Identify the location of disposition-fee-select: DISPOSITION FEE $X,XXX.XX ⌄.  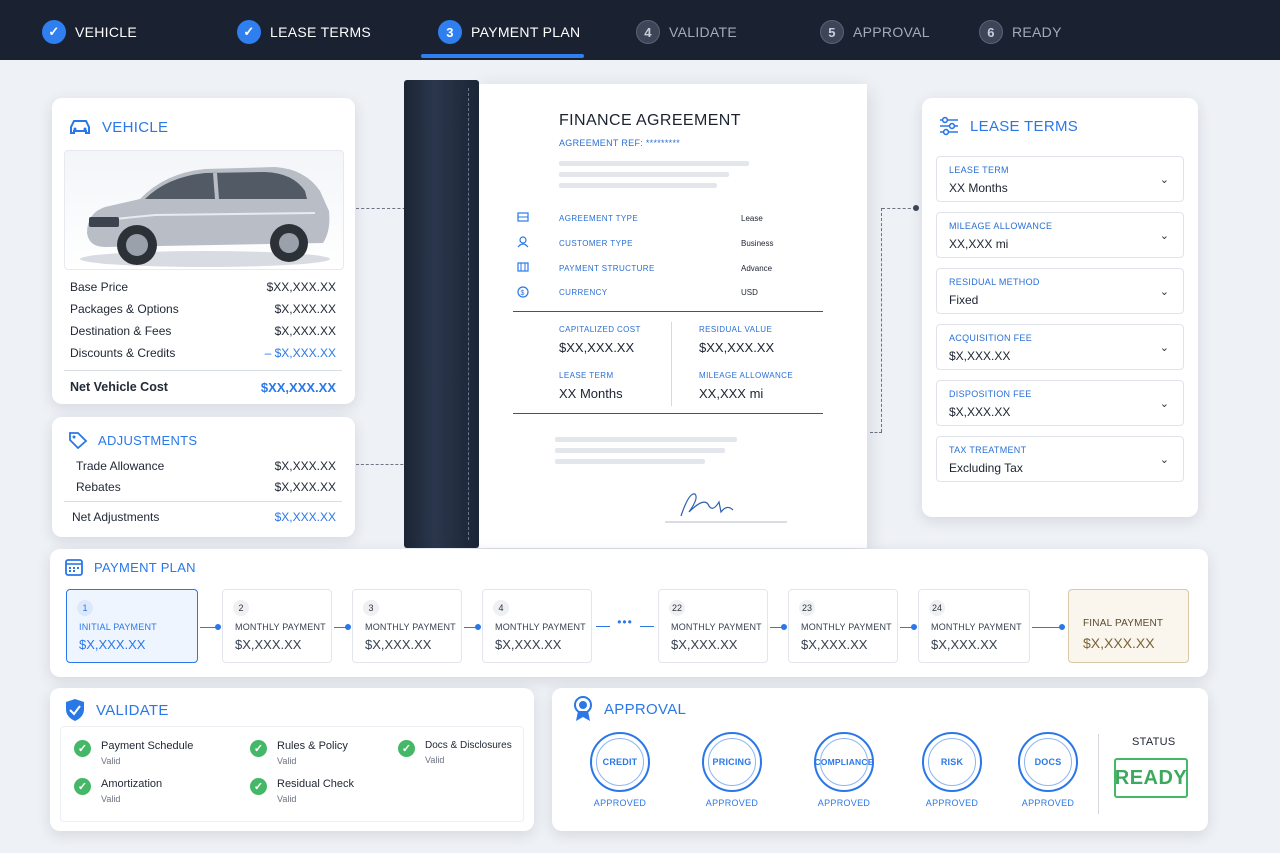
(1060, 403).